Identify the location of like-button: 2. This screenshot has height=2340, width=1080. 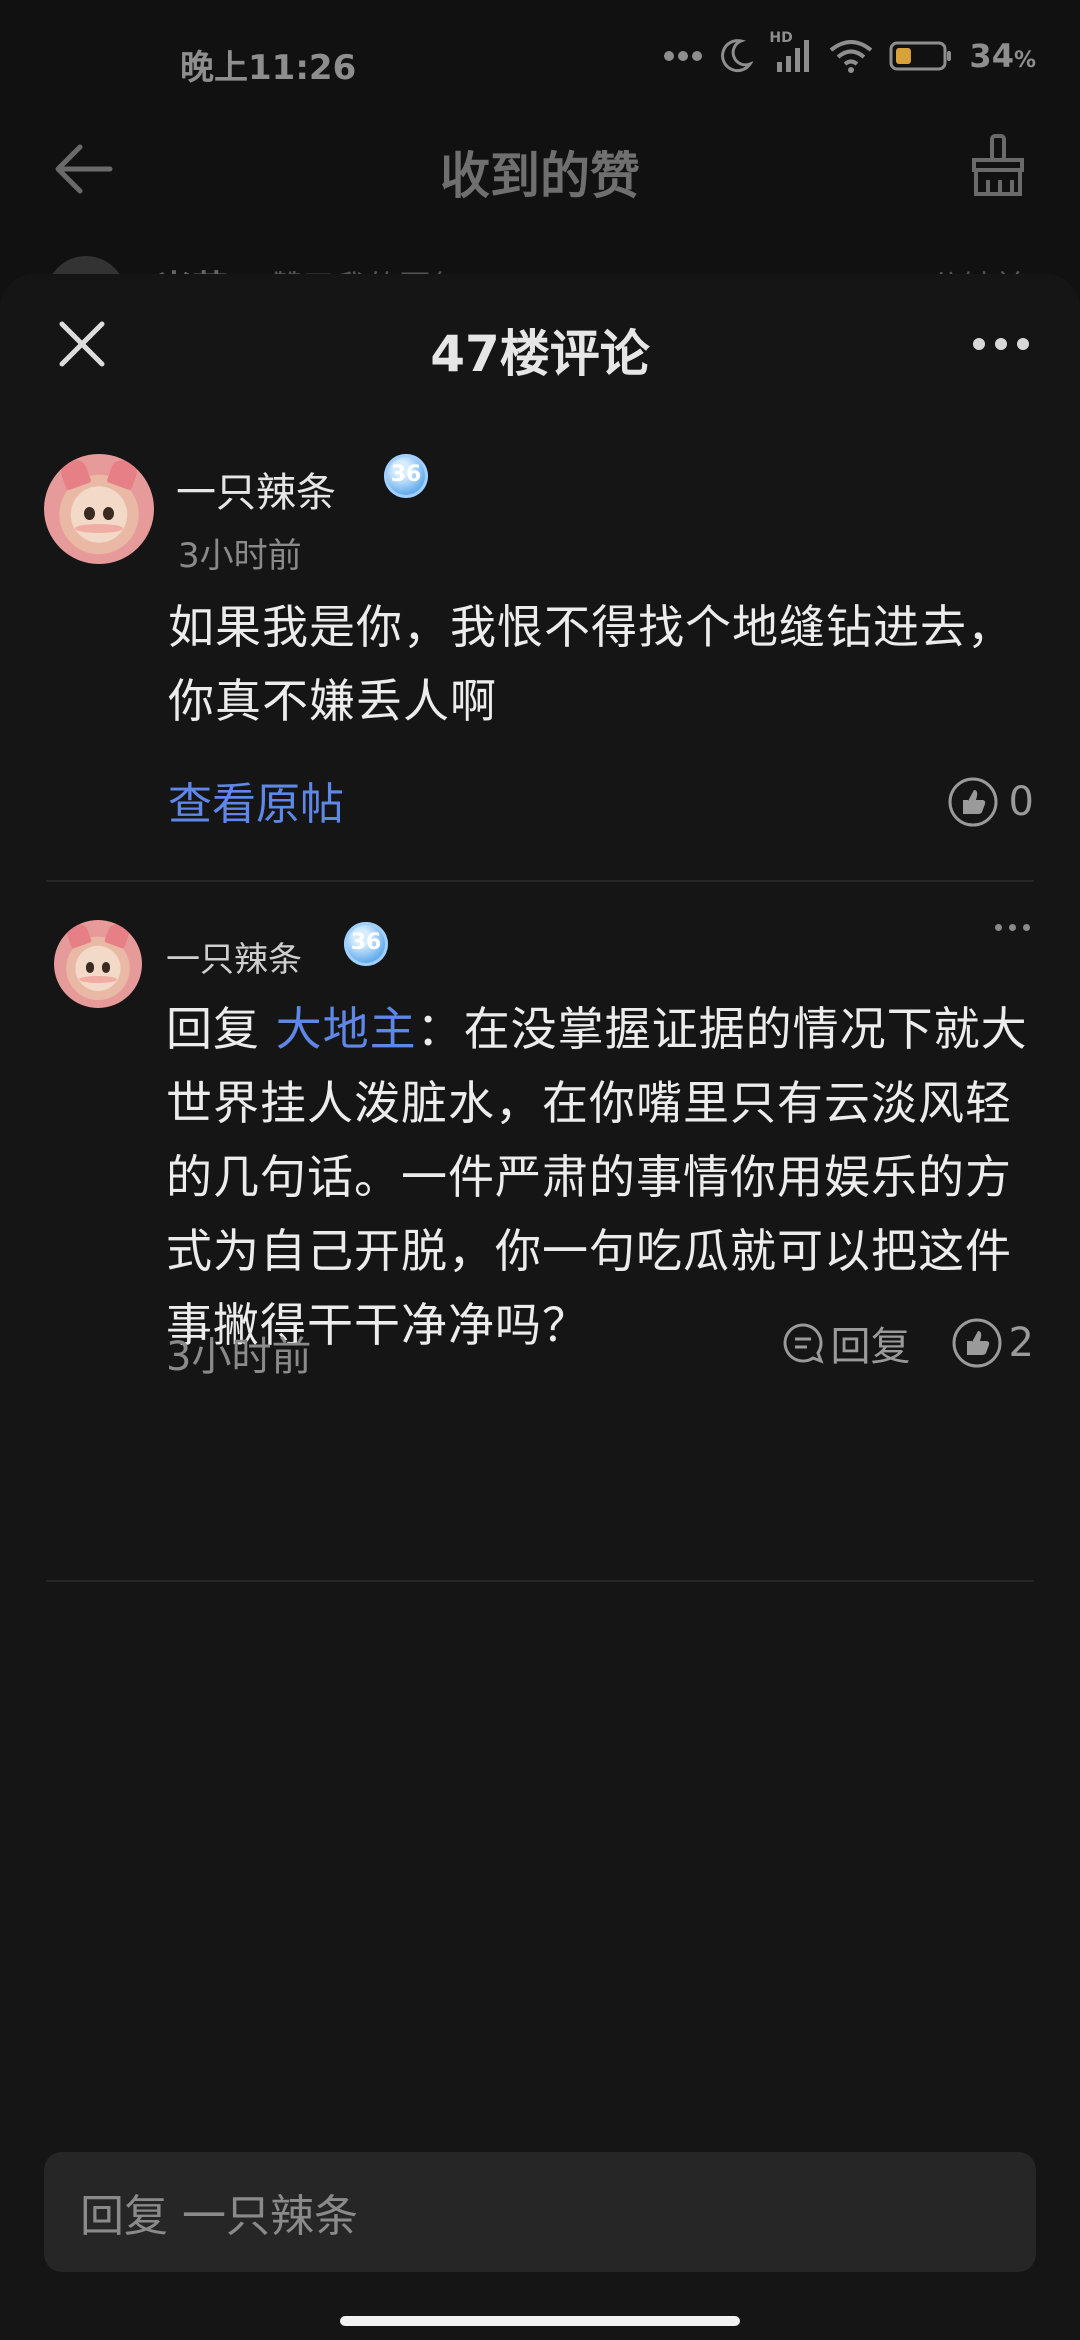
(992, 1343).